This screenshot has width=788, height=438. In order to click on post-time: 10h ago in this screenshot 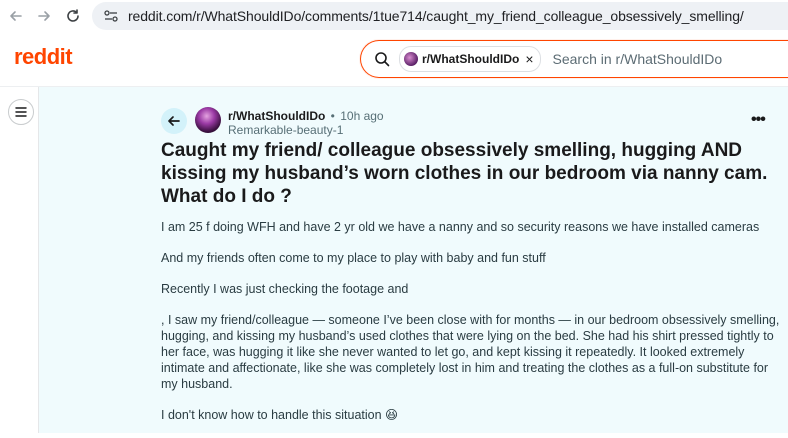, I will do `click(362, 116)`.